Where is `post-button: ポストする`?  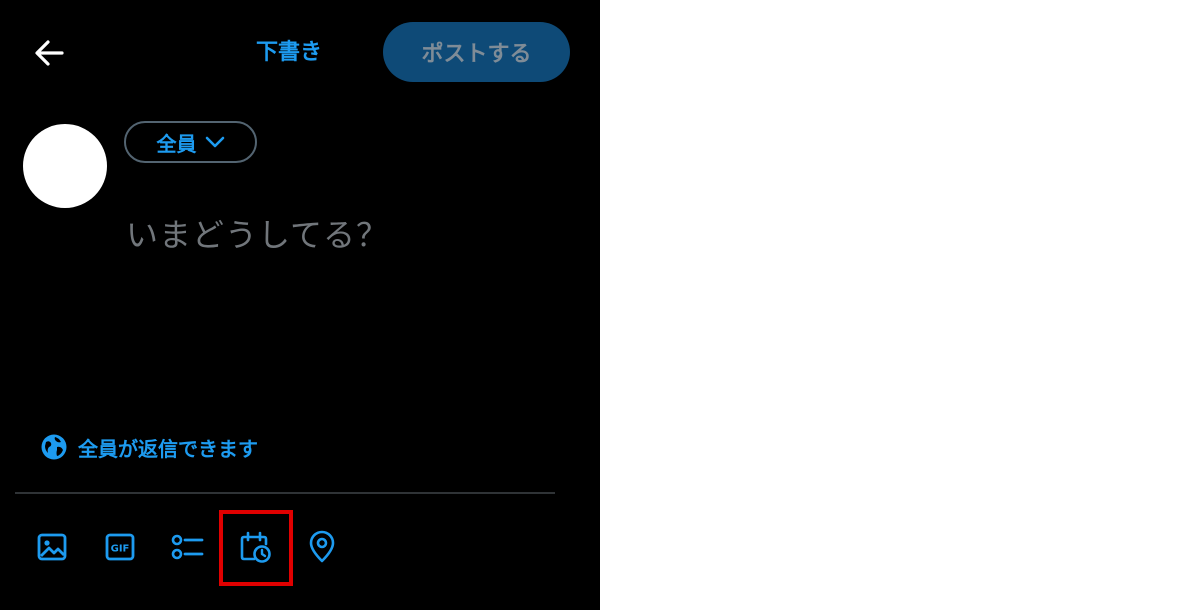
post-button: ポストする is located at coordinates (476, 52).